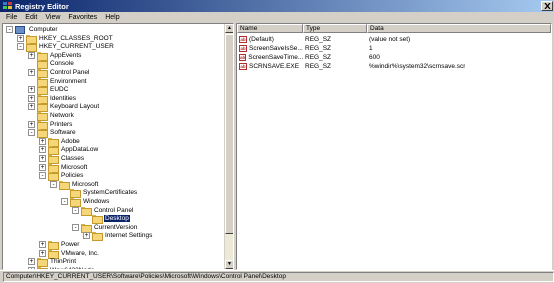  What do you see at coordinates (112, 17) in the screenshot?
I see `menu-help: Help` at bounding box center [112, 17].